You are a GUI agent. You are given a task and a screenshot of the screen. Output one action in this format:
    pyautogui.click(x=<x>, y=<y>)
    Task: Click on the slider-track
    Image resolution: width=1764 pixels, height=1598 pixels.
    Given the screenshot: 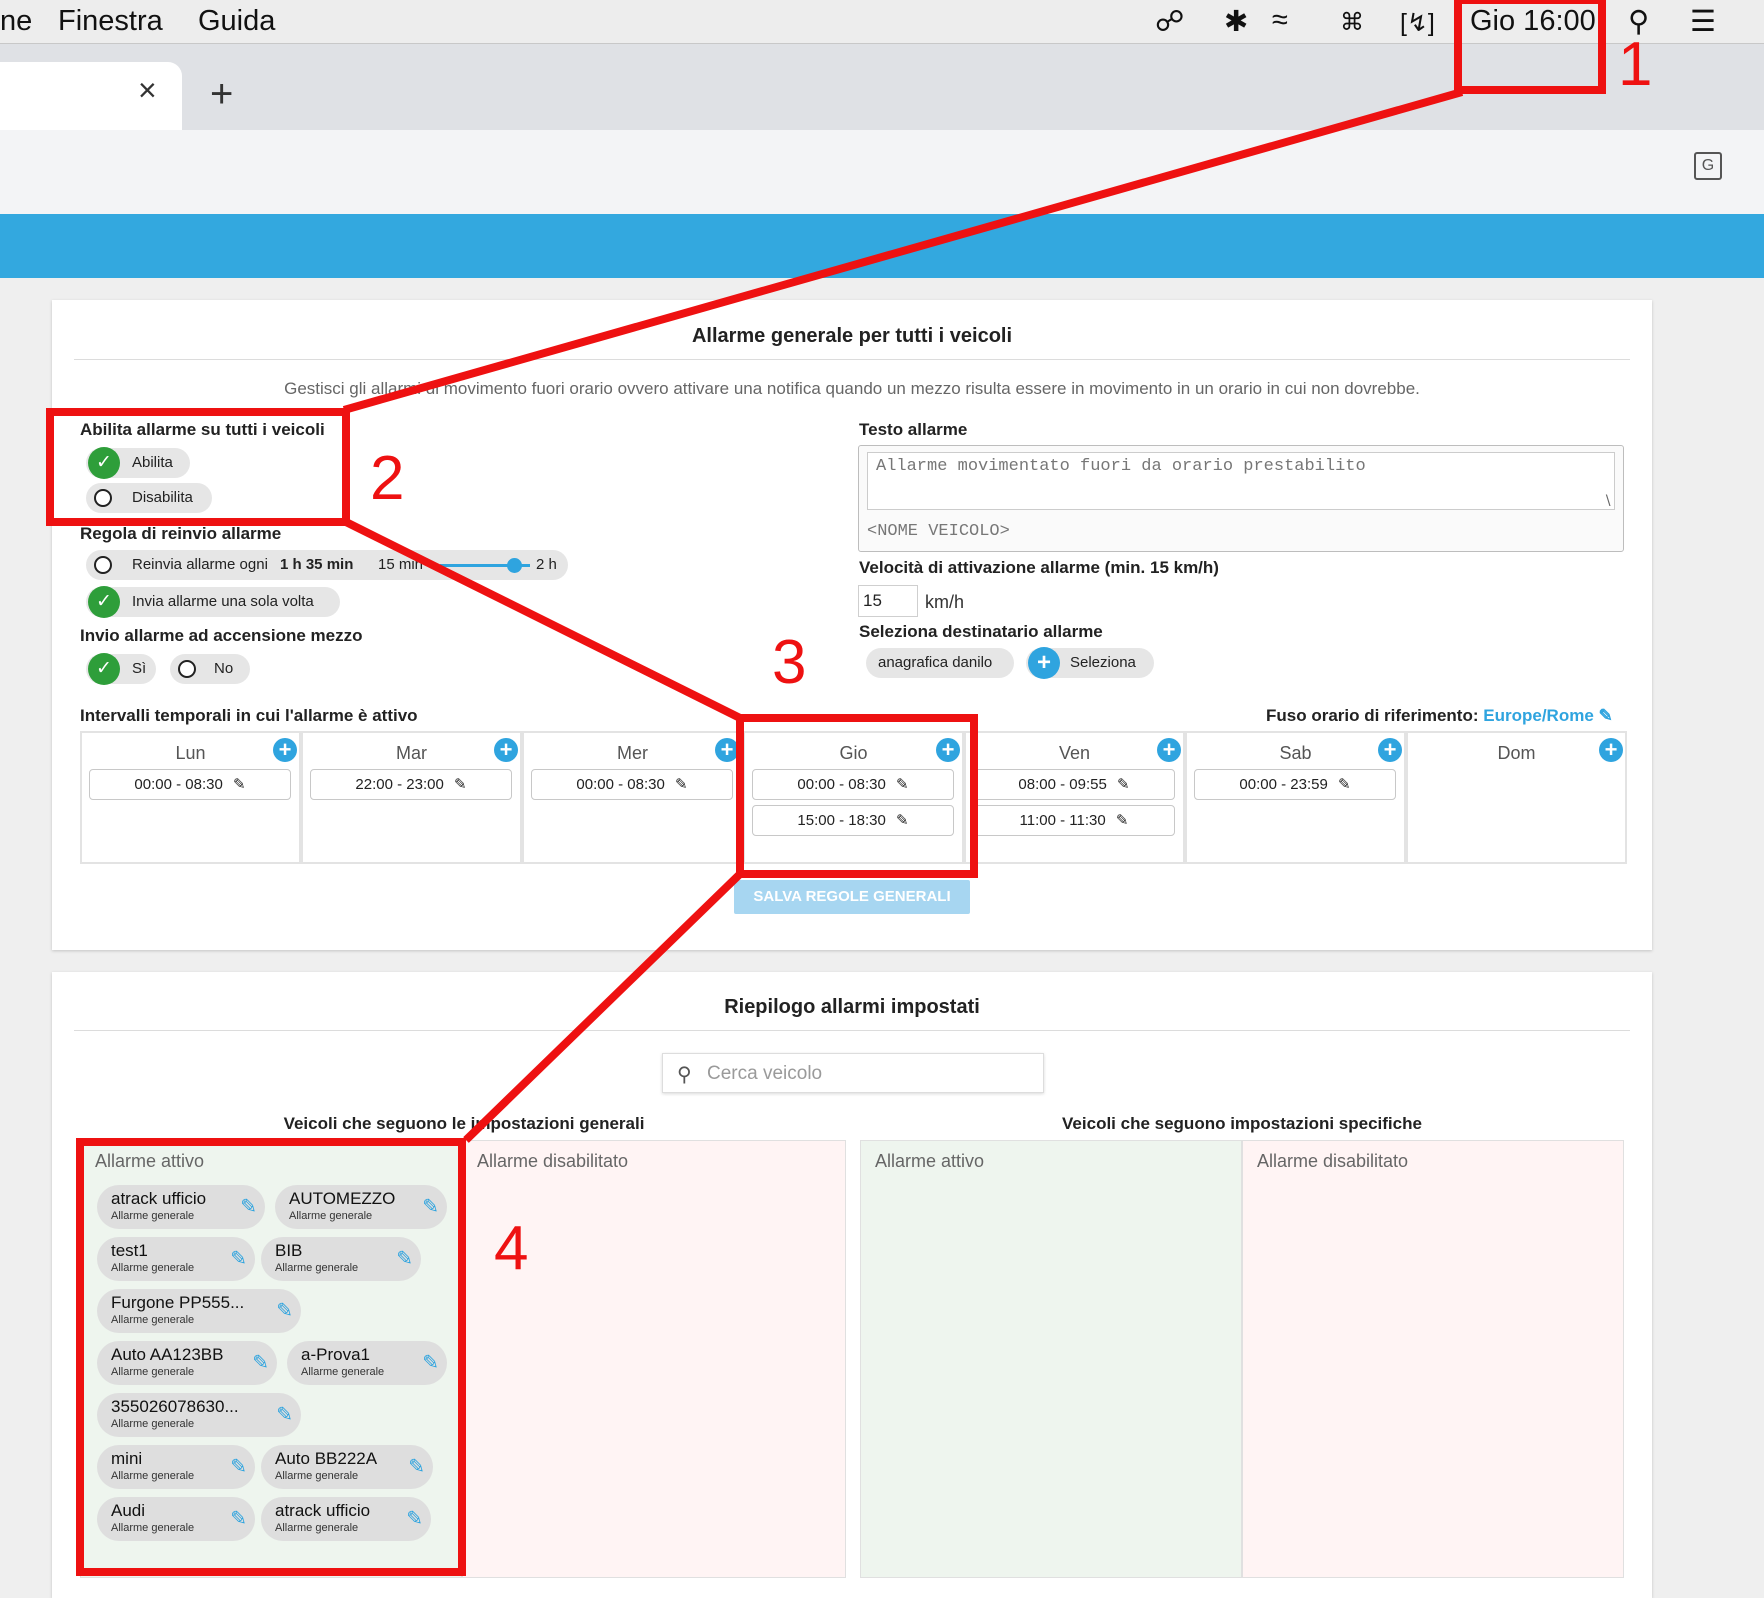 What is the action you would take?
    pyautogui.click(x=485, y=565)
    